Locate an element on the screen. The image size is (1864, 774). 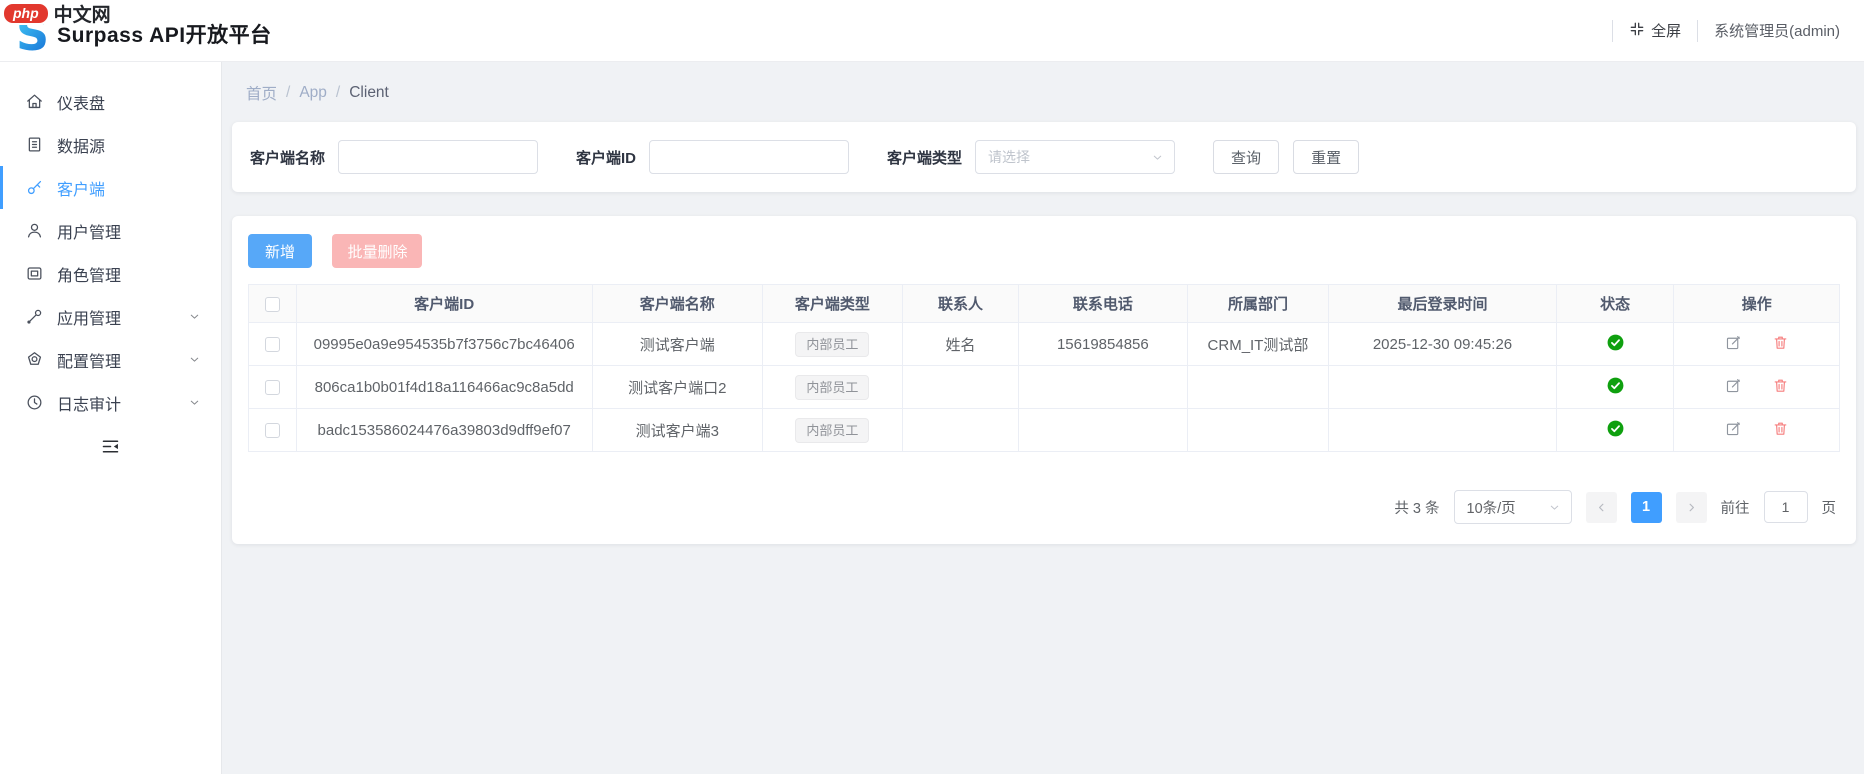
fullscreen-button: 全屏 is located at coordinates (1655, 30).